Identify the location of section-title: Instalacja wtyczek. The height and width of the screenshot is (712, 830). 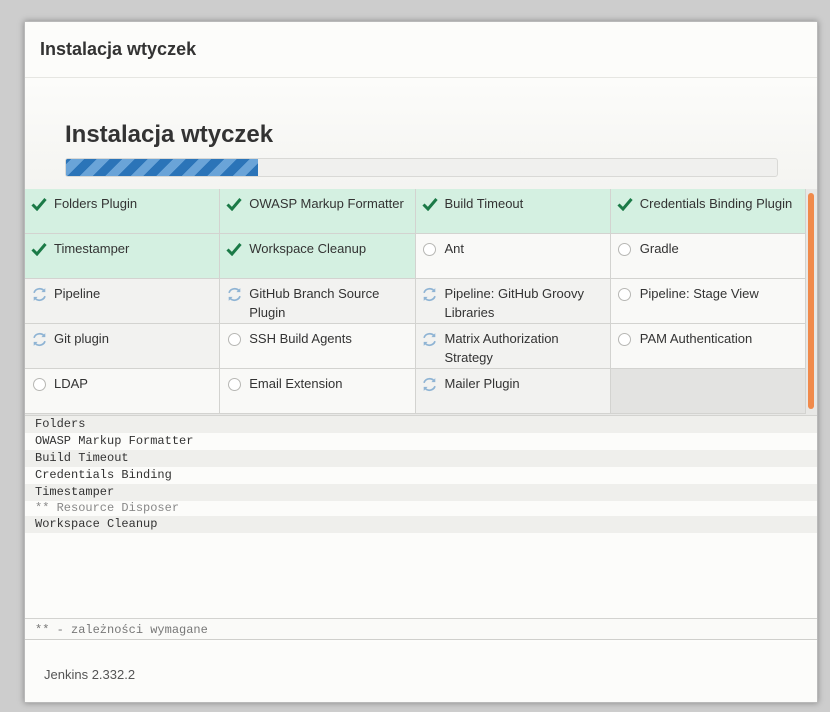
(169, 134).